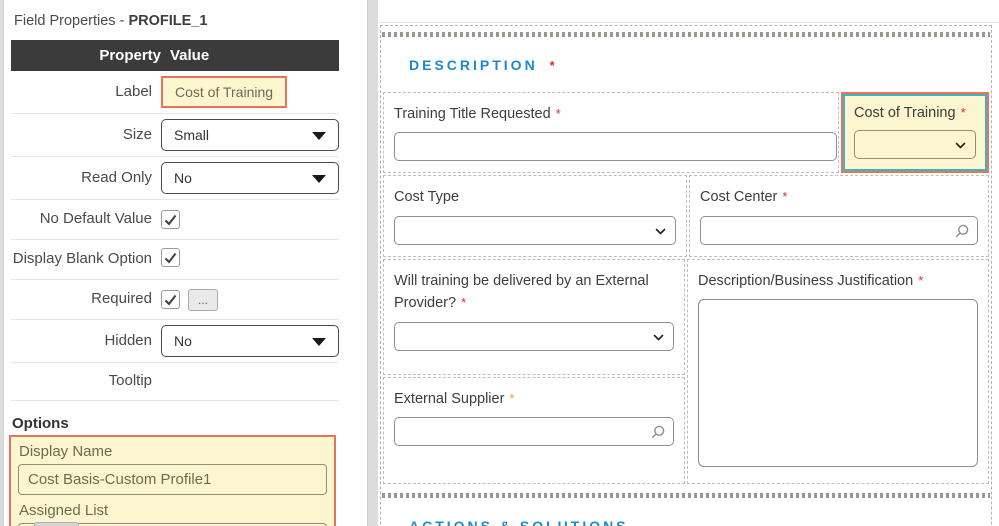  I want to click on table-row-tooltip: Tooltip, so click(175, 382).